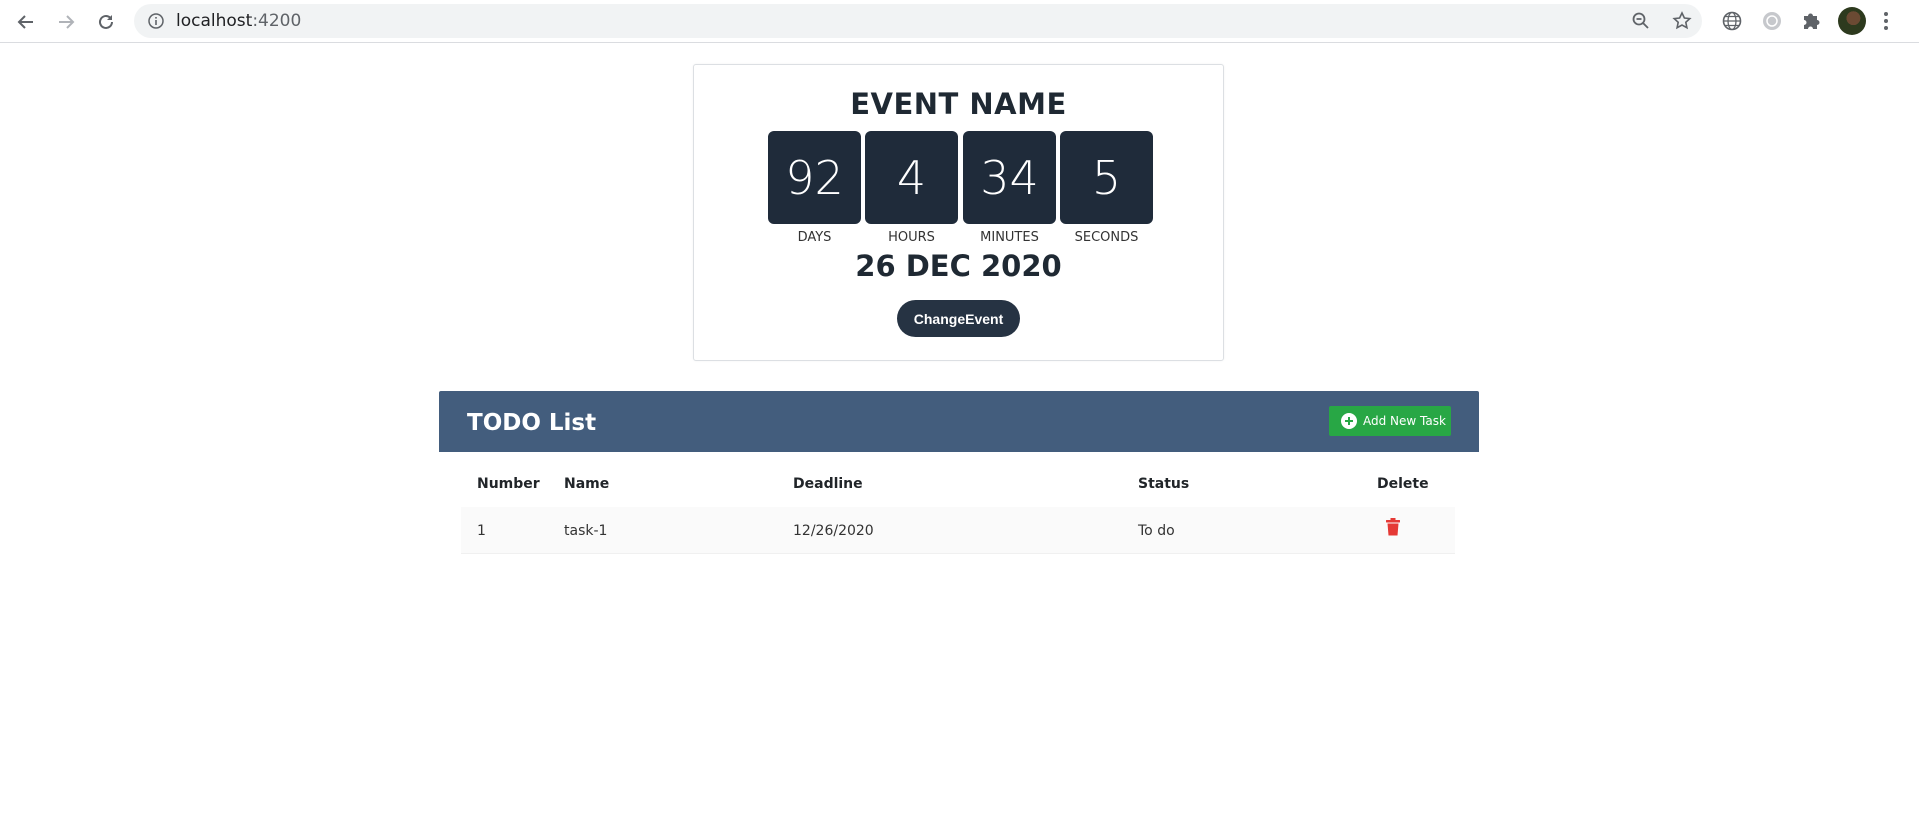 The image size is (1919, 826). What do you see at coordinates (1009, 177) in the screenshot?
I see `minutes-tile: 34` at bounding box center [1009, 177].